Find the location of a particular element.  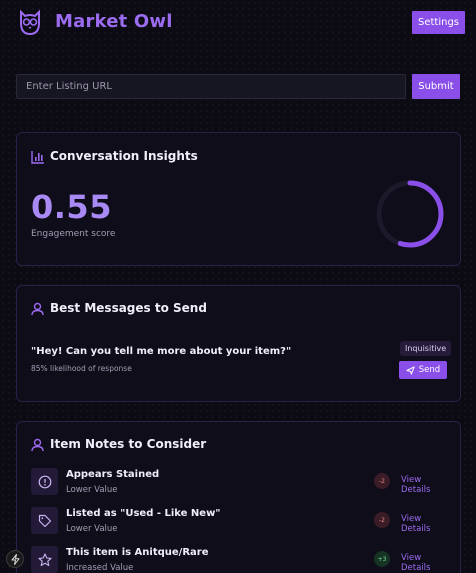

engagement-score-label: Engagement score is located at coordinates (73, 234).